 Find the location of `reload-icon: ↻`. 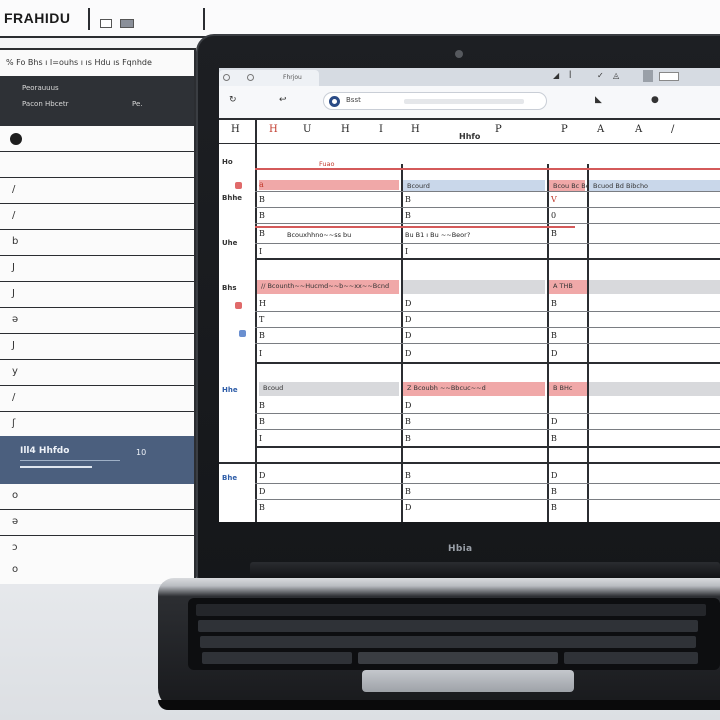

reload-icon: ↻ is located at coordinates (233, 100).